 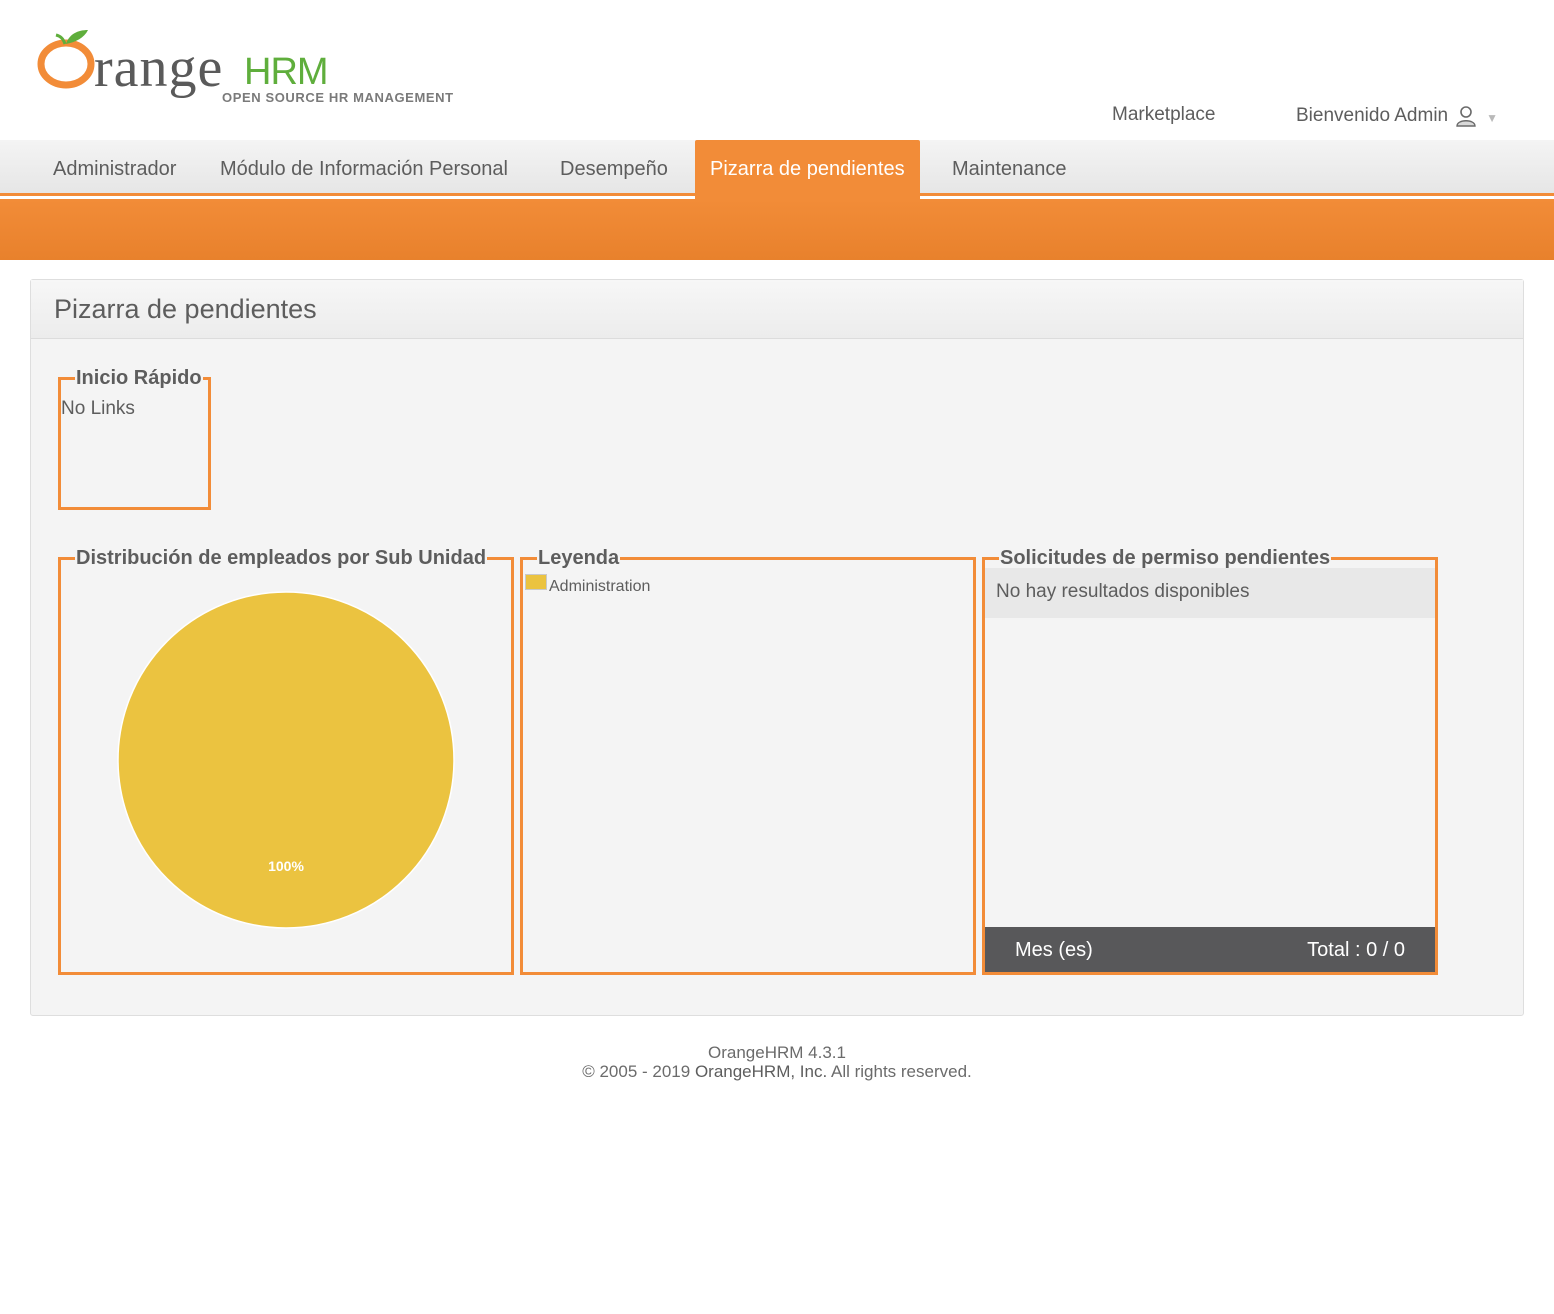 I want to click on marketplace-link: Marketplace, so click(x=1164, y=115).